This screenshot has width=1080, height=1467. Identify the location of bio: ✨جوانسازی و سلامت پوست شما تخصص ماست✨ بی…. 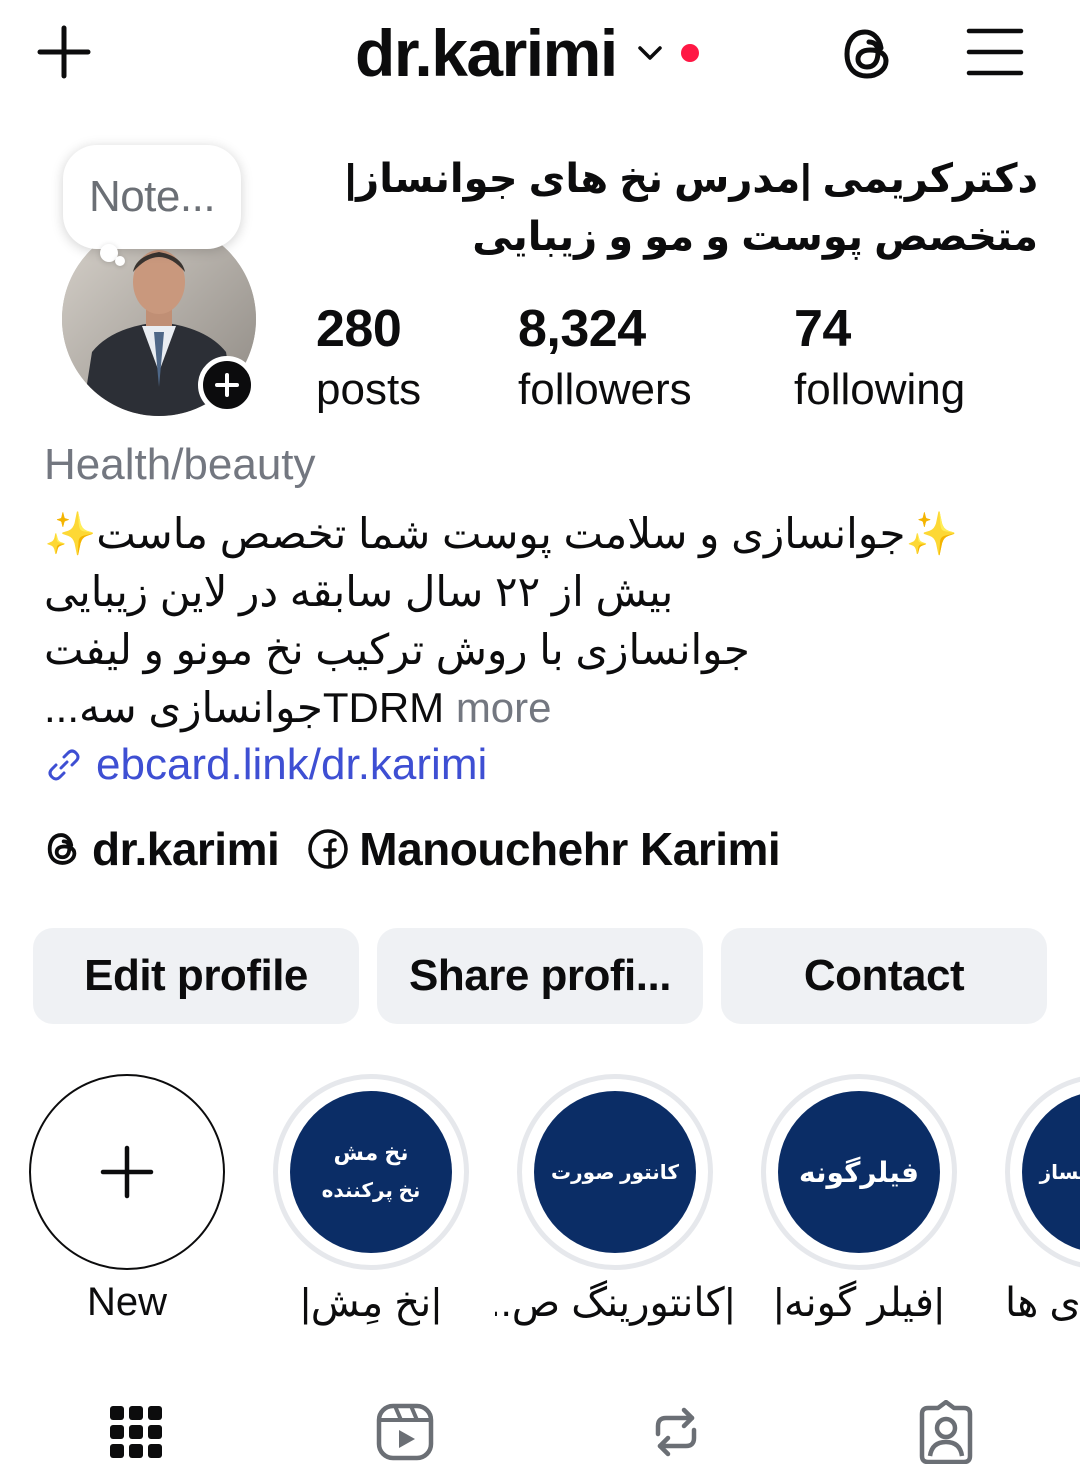
(544, 621).